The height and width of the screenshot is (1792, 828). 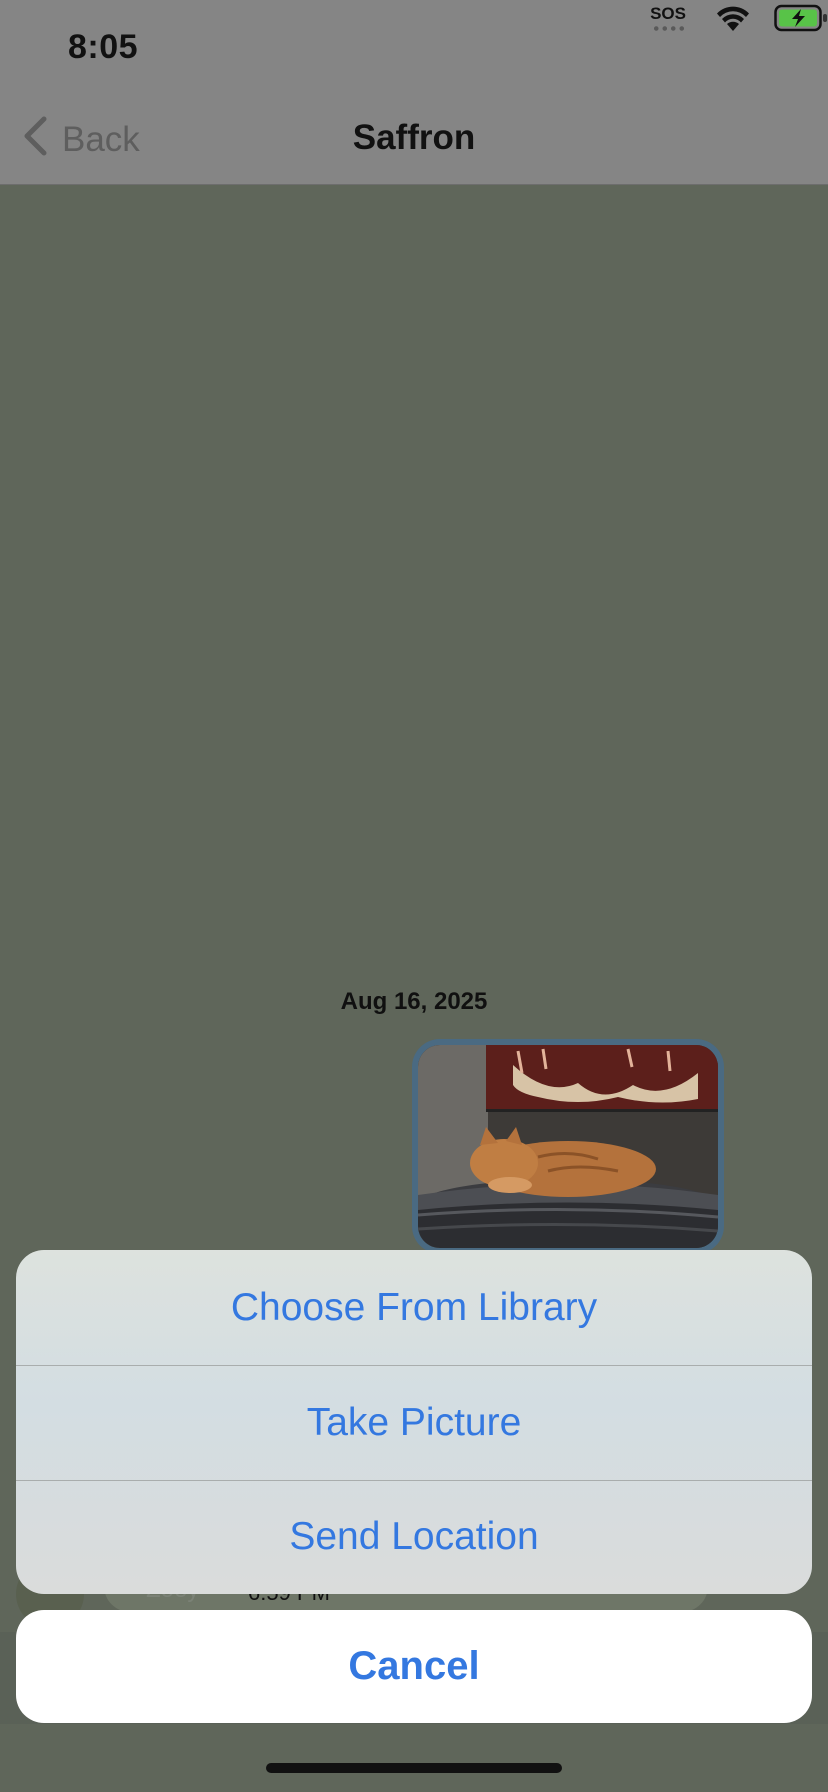 I want to click on navigation-bar: 8:05 SOS Back Saffron, so click(x=414, y=92).